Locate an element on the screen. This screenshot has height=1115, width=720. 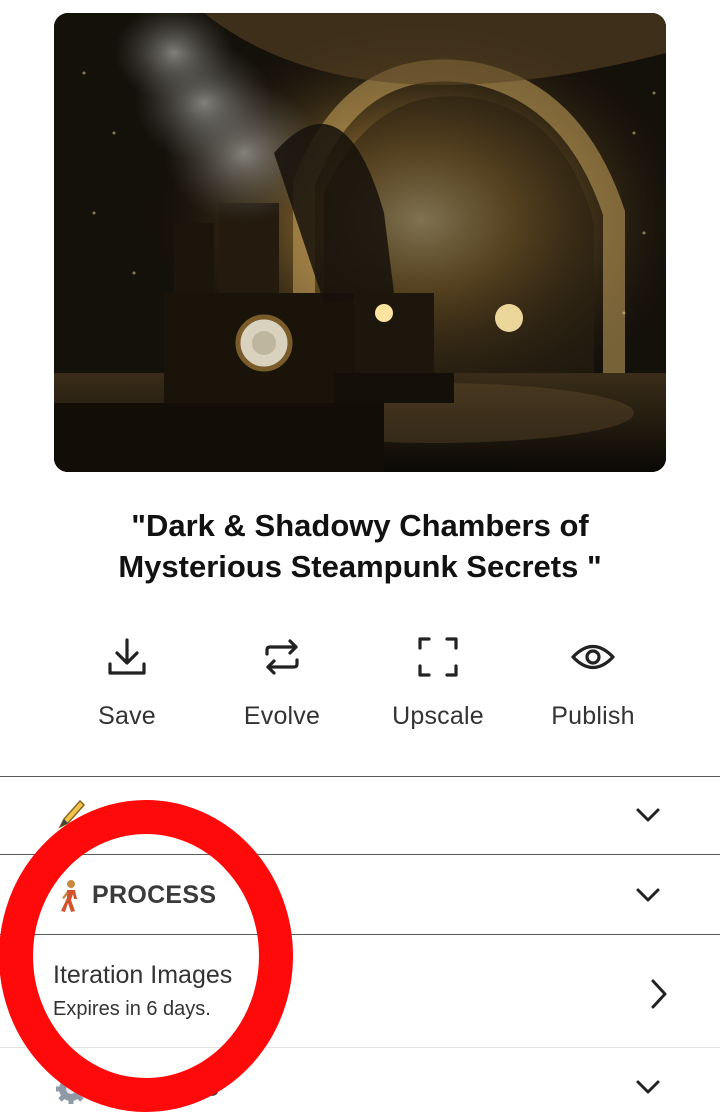
gear-icon is located at coordinates (71, 1087).